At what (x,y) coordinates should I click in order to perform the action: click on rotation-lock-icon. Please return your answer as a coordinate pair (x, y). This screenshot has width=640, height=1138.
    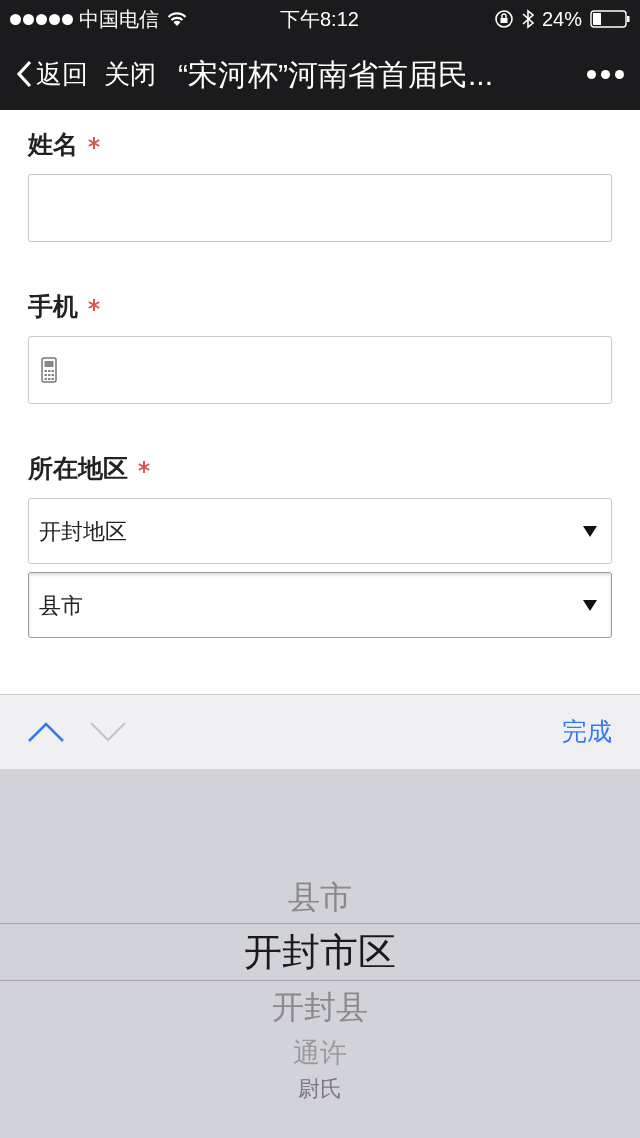
    Looking at the image, I should click on (503, 19).